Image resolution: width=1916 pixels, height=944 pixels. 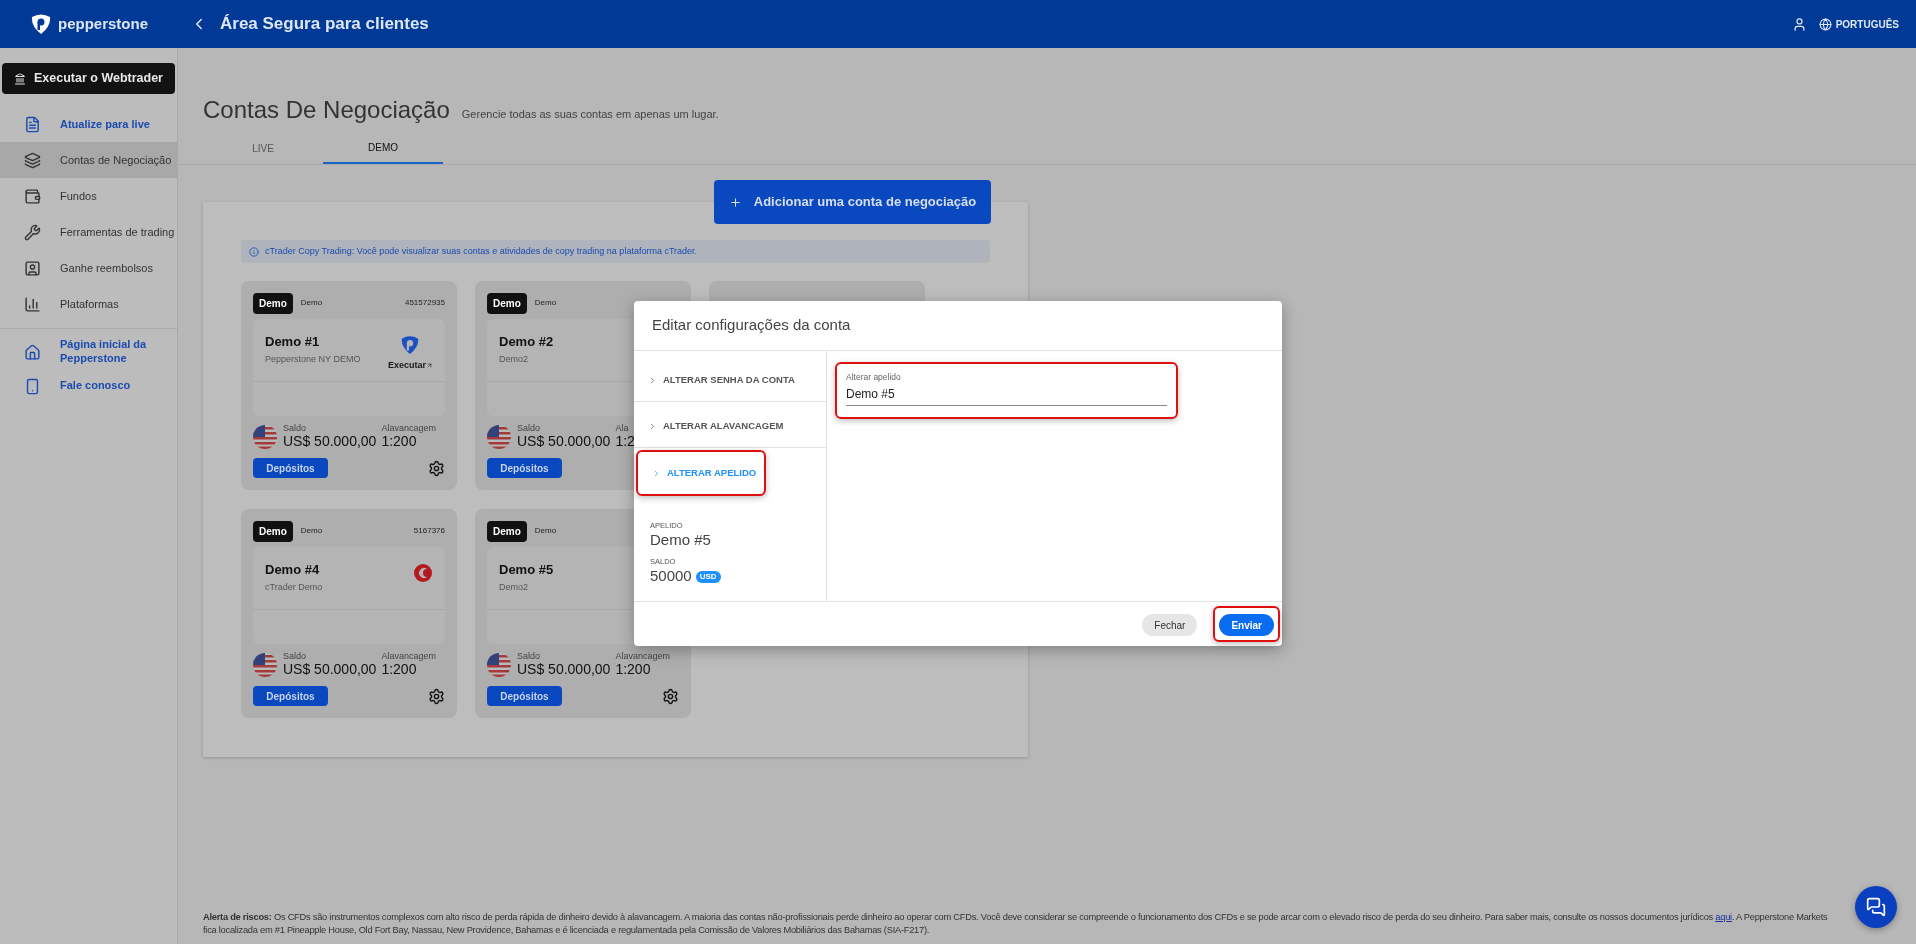 What do you see at coordinates (293, 569) in the screenshot?
I see `account-name: Demo #4` at bounding box center [293, 569].